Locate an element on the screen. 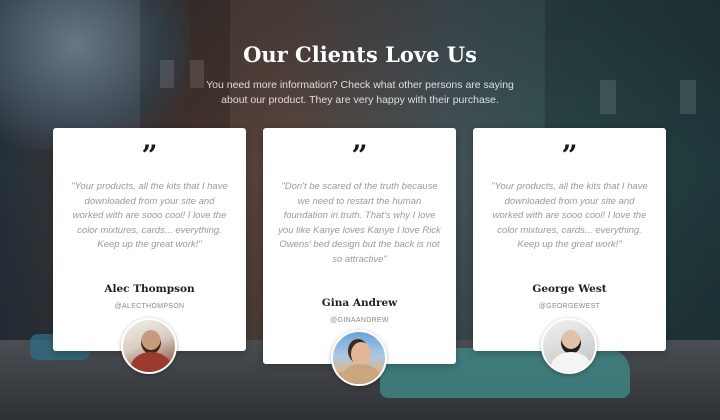 This screenshot has width=720, height=420. client-name: Gina Andrew is located at coordinates (359, 303).